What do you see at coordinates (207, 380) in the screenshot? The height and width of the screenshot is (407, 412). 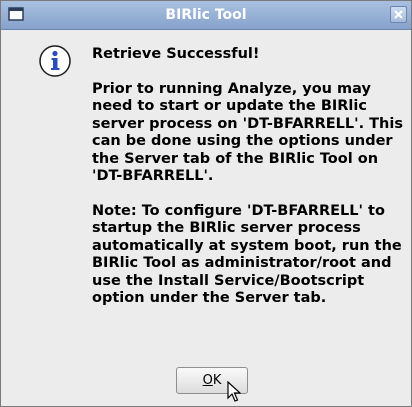 I see `ok-mnemonic: O` at bounding box center [207, 380].